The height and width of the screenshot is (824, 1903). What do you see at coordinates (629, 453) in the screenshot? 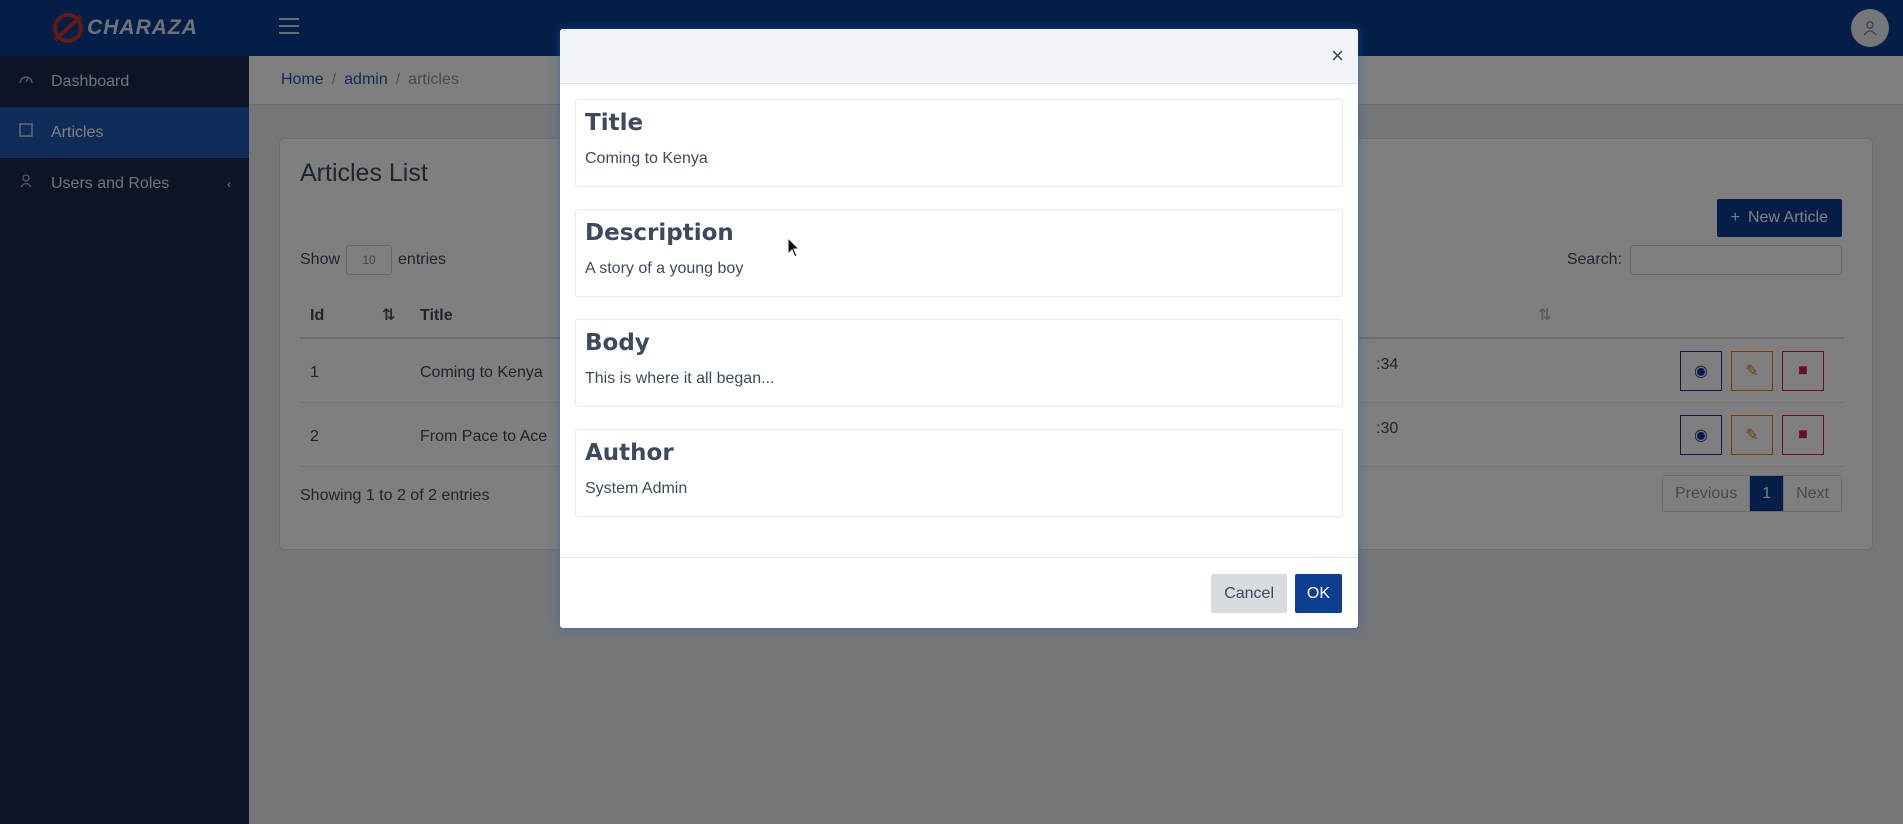
I see `field-heading: Author` at bounding box center [629, 453].